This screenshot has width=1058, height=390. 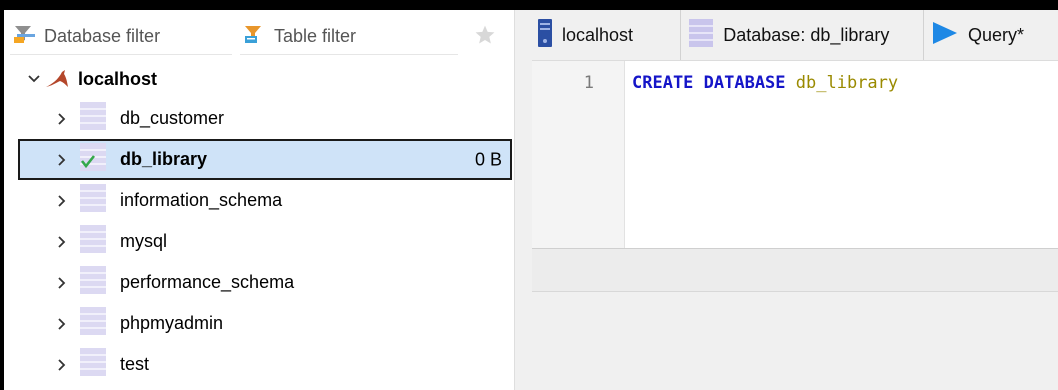 I want to click on filter-bar, so click(x=259, y=35).